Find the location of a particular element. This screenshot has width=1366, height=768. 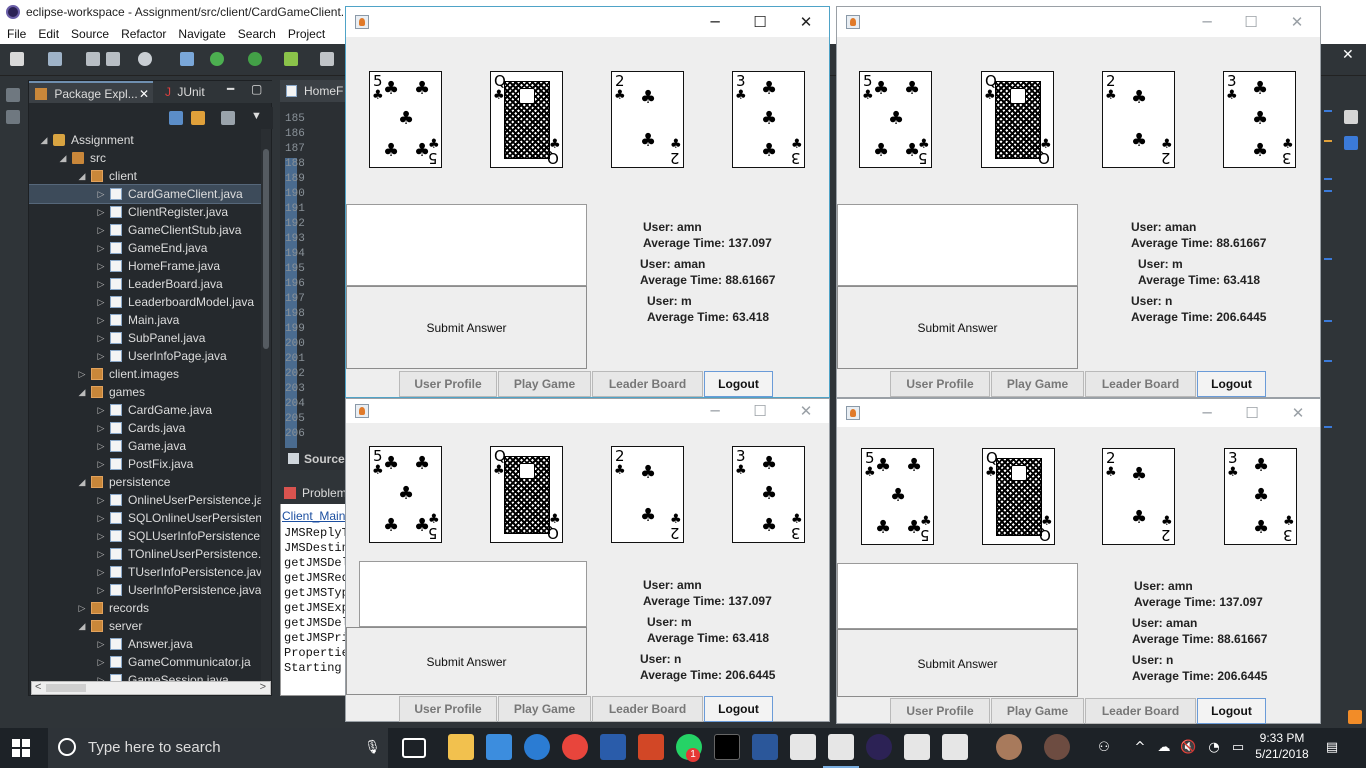

external-tools-icon is located at coordinates (291, 59).